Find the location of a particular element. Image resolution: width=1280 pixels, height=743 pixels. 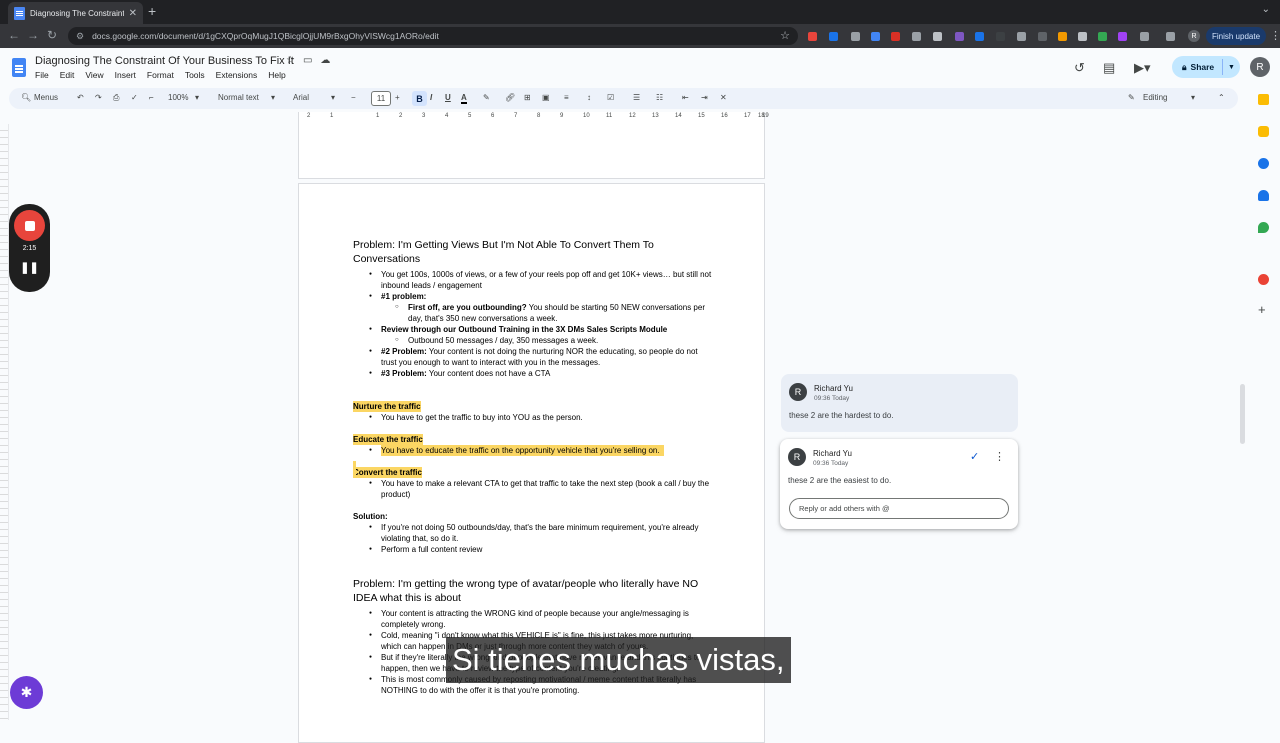

italic-button: I is located at coordinates (431, 97).